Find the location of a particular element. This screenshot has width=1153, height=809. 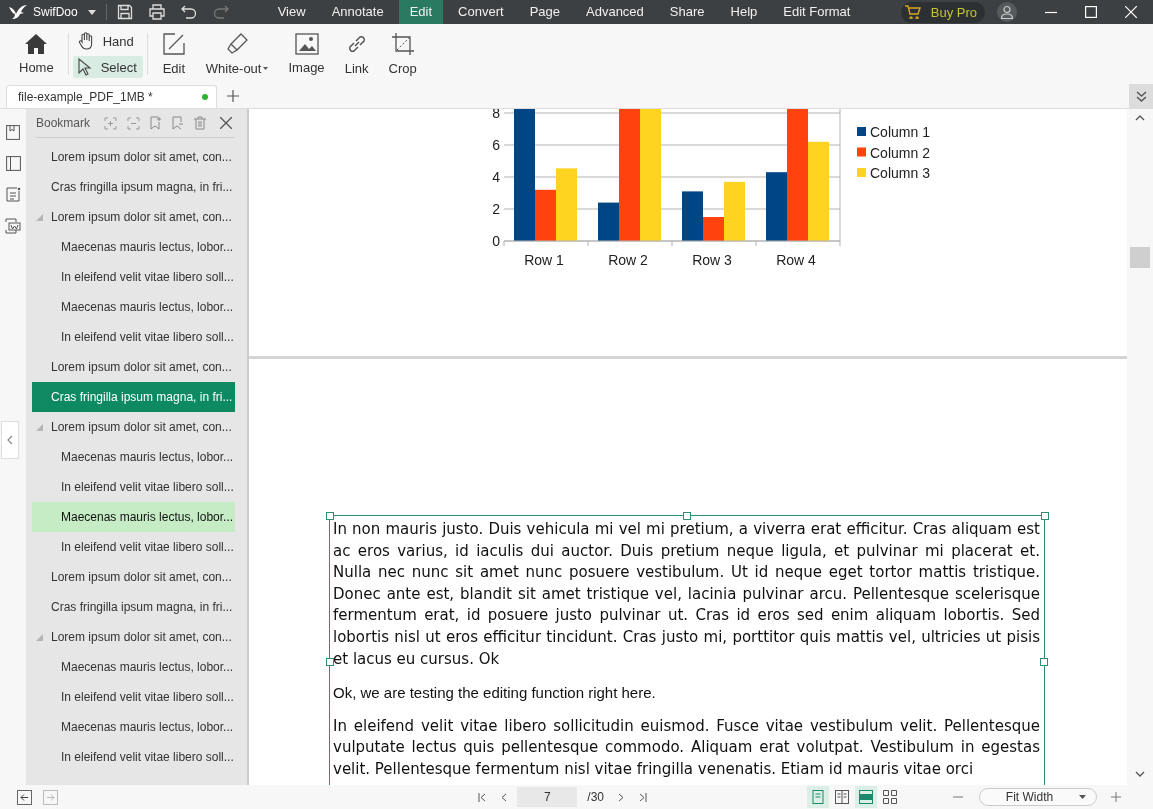

scroll-view-button is located at coordinates (866, 797).